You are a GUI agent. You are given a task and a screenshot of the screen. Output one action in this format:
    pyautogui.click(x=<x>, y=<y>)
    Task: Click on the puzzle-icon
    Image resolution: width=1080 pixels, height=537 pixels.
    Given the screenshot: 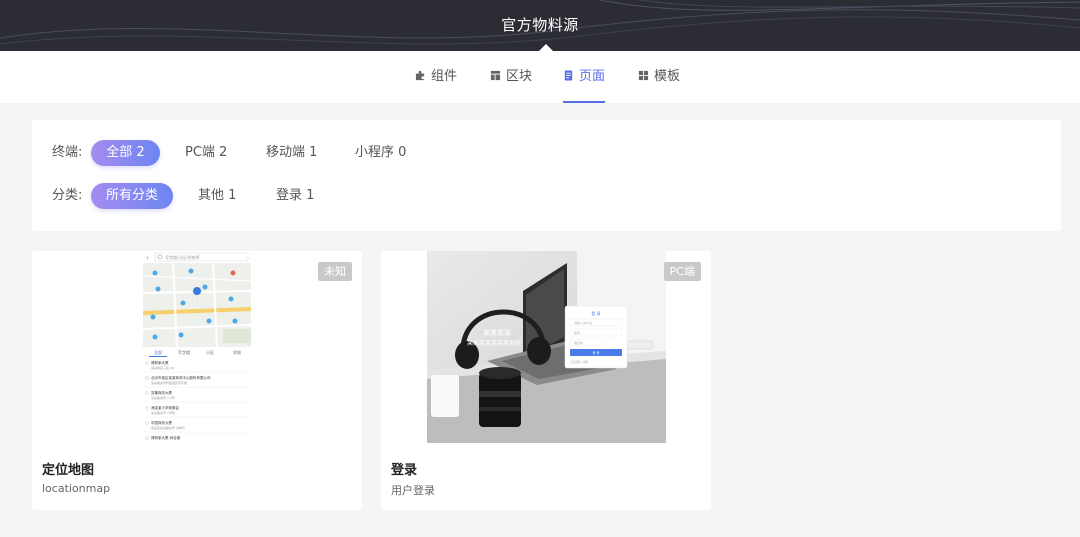 What is the action you would take?
    pyautogui.click(x=420, y=75)
    